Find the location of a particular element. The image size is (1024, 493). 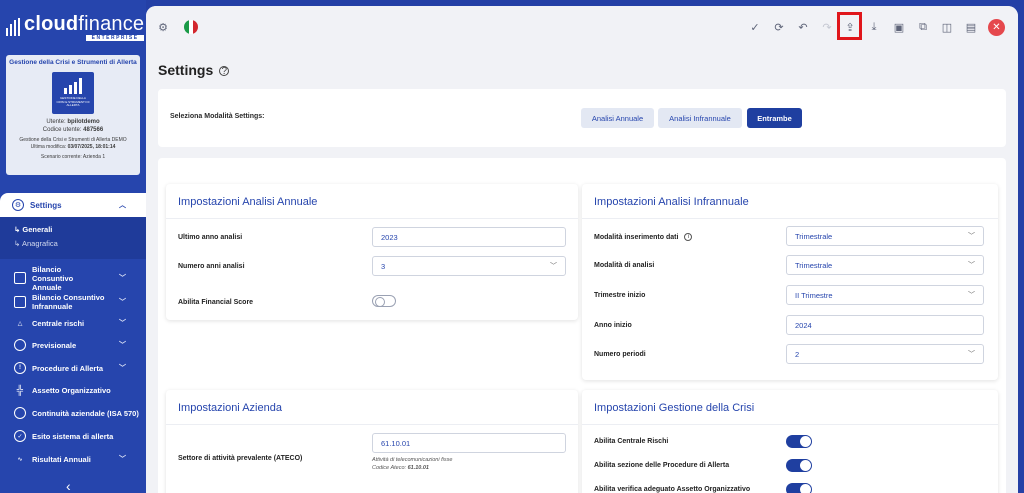

sidebar-subitem-anagrafica: ↳ Anagrafica is located at coordinates (73, 244).